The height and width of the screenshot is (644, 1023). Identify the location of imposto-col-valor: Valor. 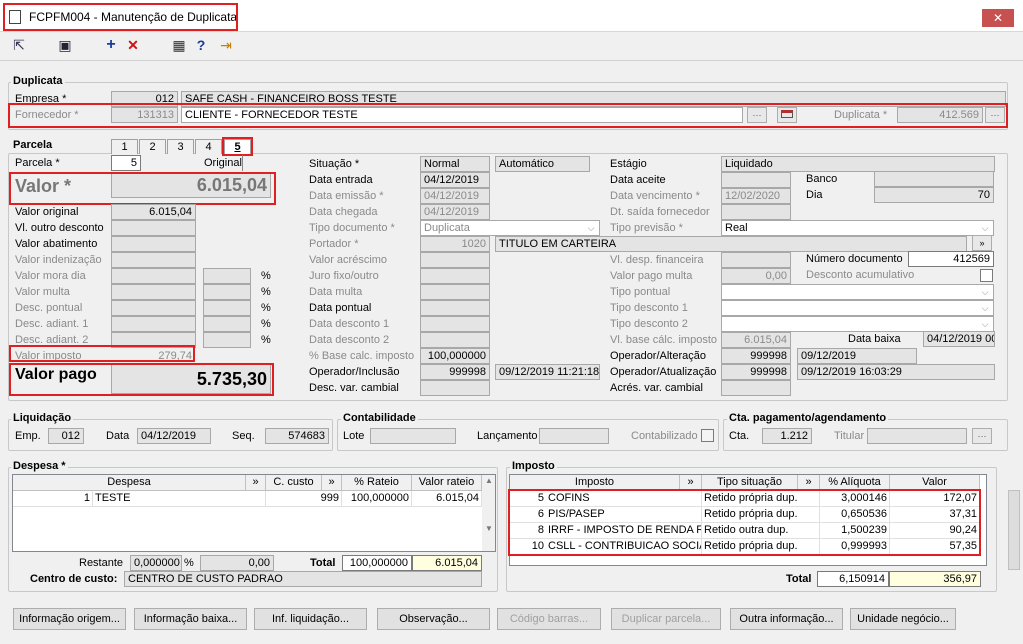
(935, 483).